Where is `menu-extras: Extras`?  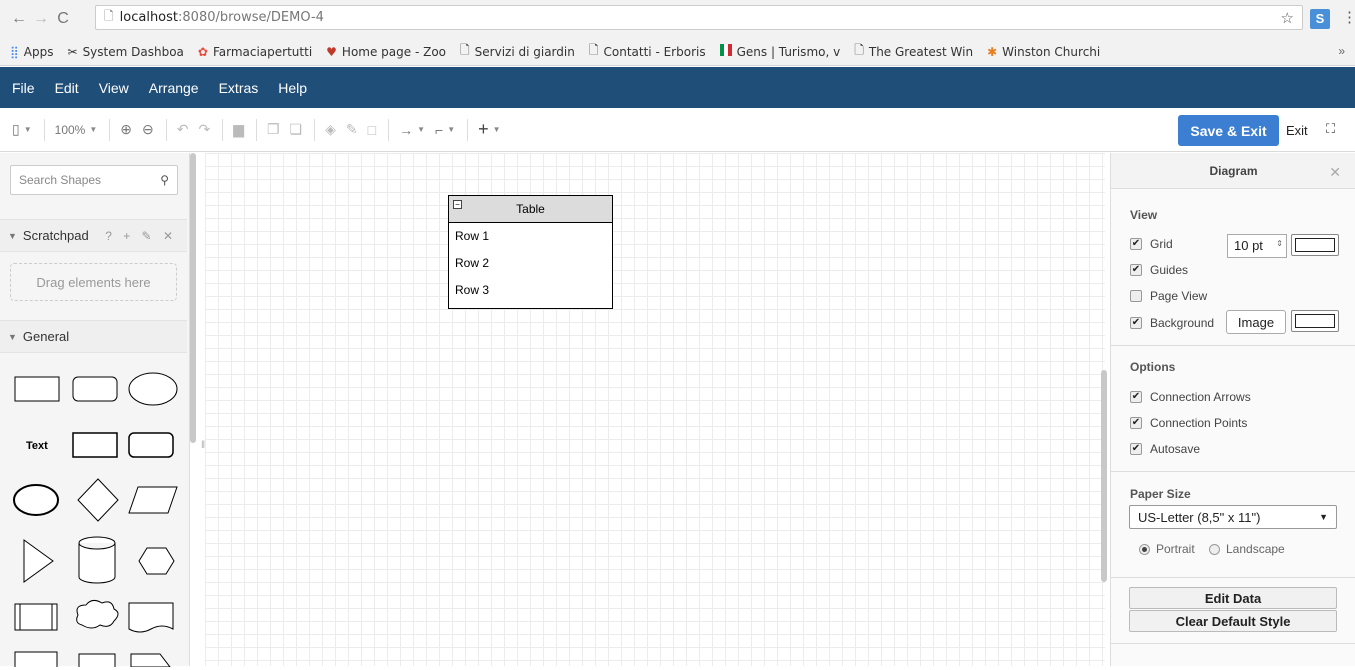
menu-extras: Extras is located at coordinates (239, 88).